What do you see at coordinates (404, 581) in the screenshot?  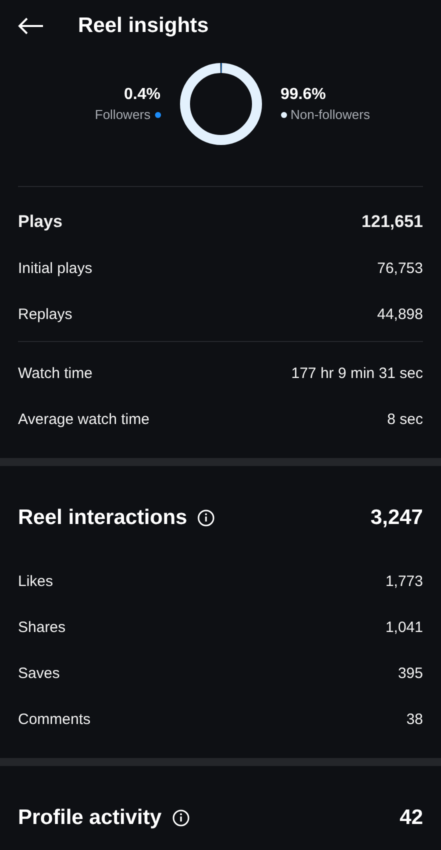 I see `metric-value: 1,773` at bounding box center [404, 581].